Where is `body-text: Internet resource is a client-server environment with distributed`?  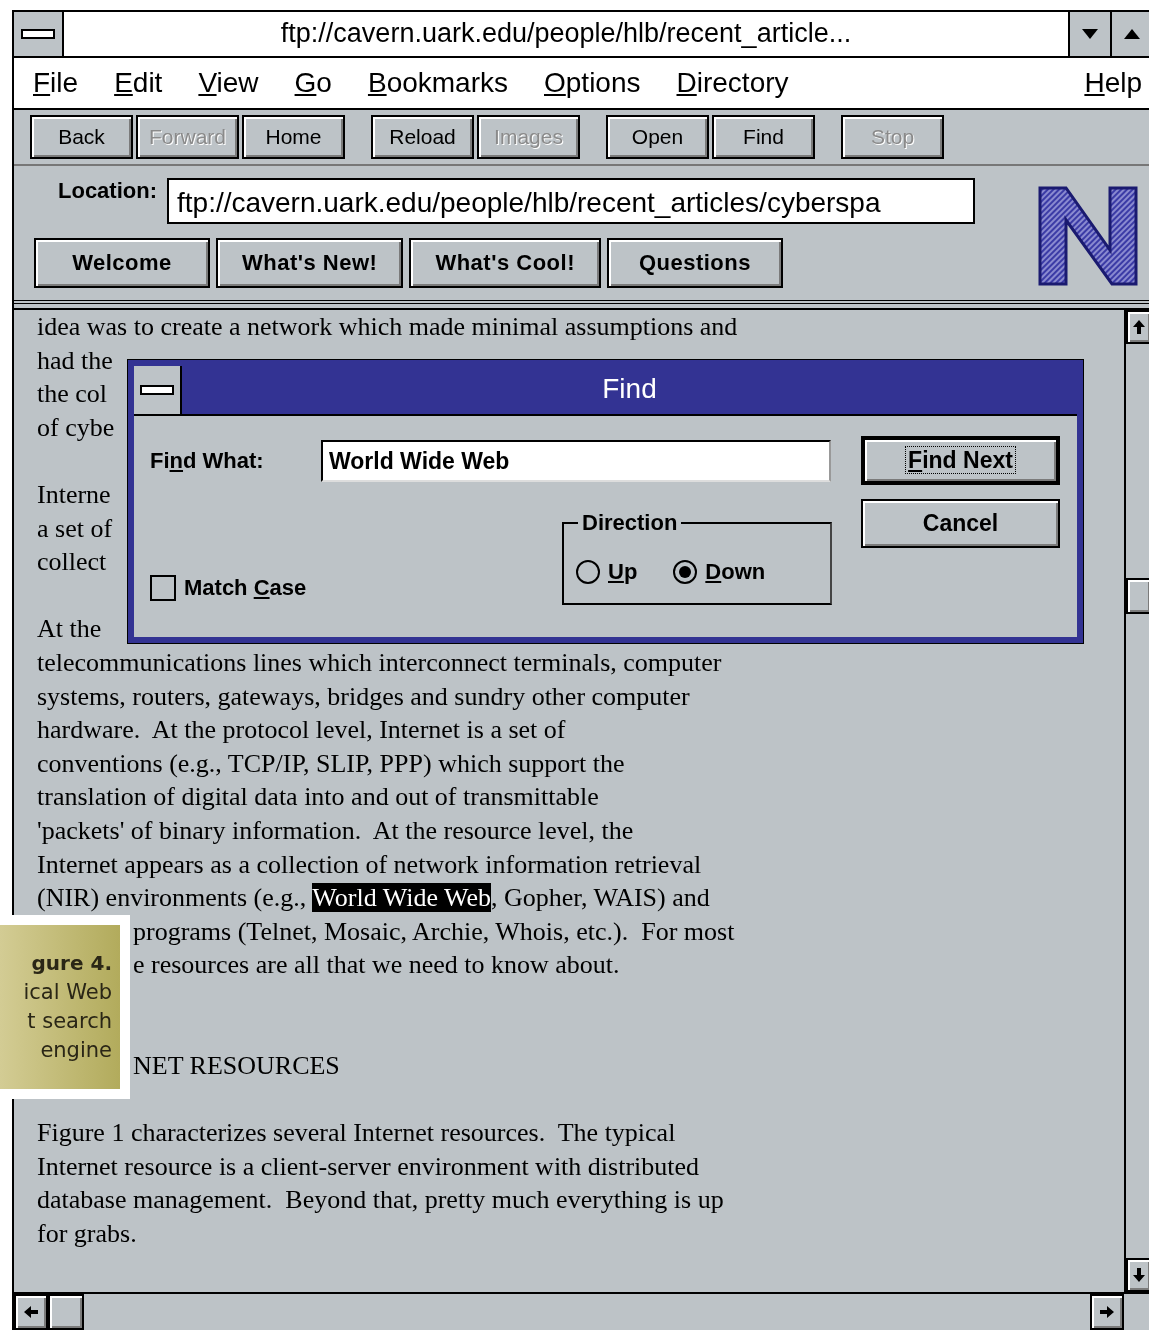 body-text: Internet resource is a client-server environment with distributed is located at coordinates (368, 1166).